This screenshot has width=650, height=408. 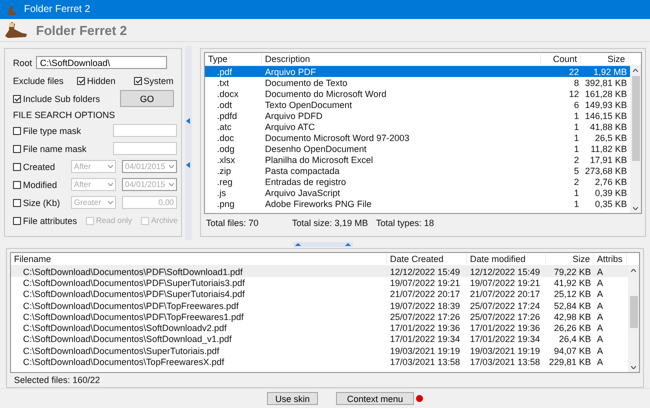 What do you see at coordinates (102, 62) in the screenshot?
I see `root-field: C:\SoftDownload\` at bounding box center [102, 62].